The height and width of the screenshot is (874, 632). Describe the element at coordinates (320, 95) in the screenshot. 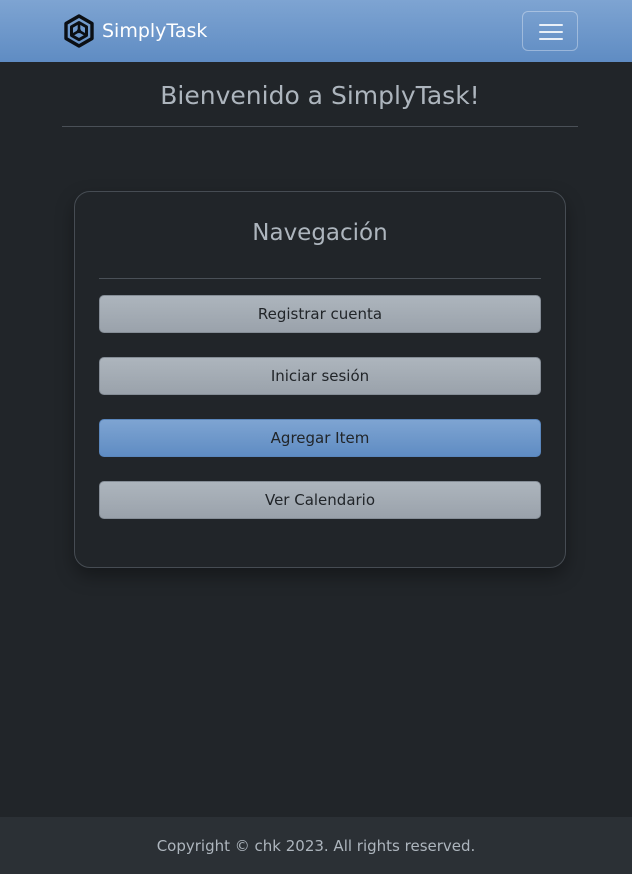

I see `page-title: Bienvenido a SimplyTask!` at that location.